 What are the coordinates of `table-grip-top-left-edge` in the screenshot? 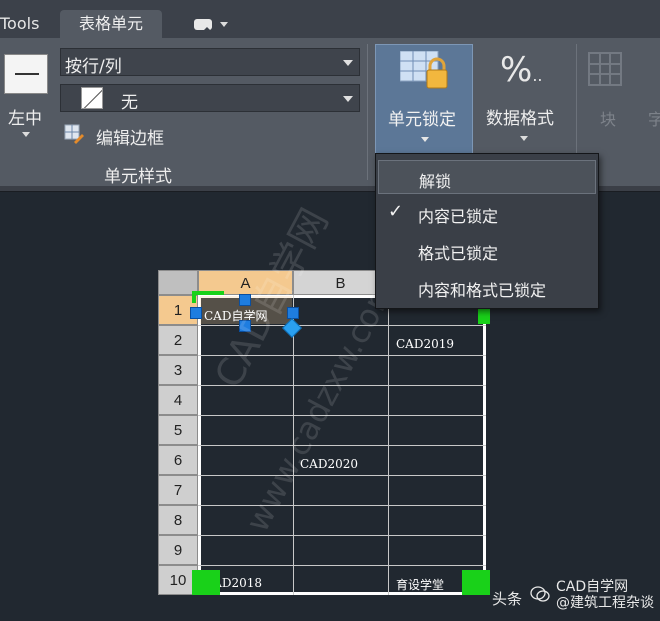 It's located at (194, 297).